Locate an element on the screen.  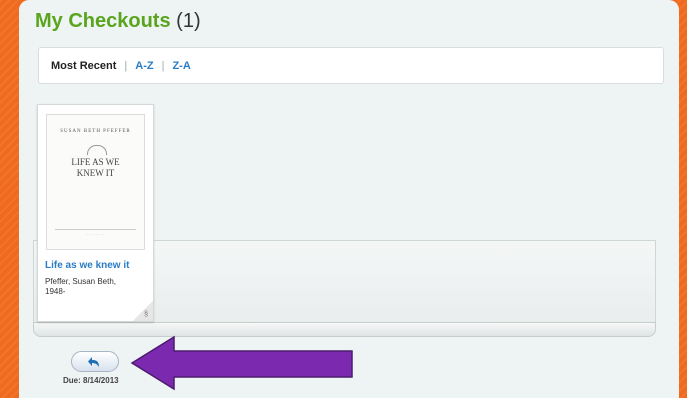
sort-z-a: Z-A is located at coordinates (181, 66).